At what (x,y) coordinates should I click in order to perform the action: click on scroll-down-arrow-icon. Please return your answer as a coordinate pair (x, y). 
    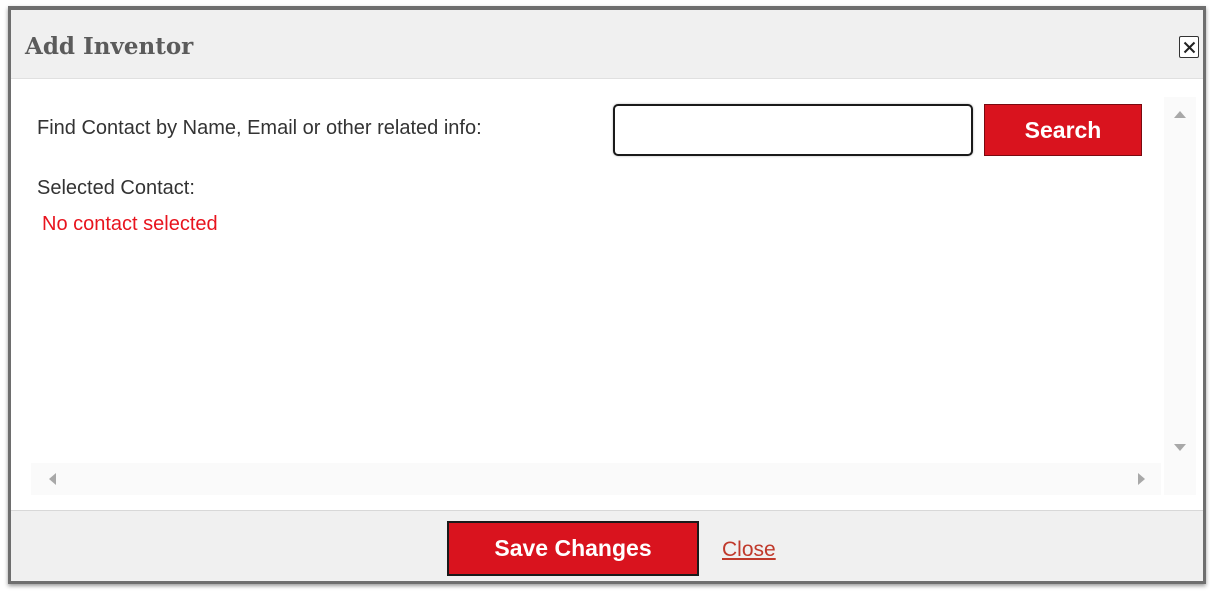
    Looking at the image, I should click on (1180, 447).